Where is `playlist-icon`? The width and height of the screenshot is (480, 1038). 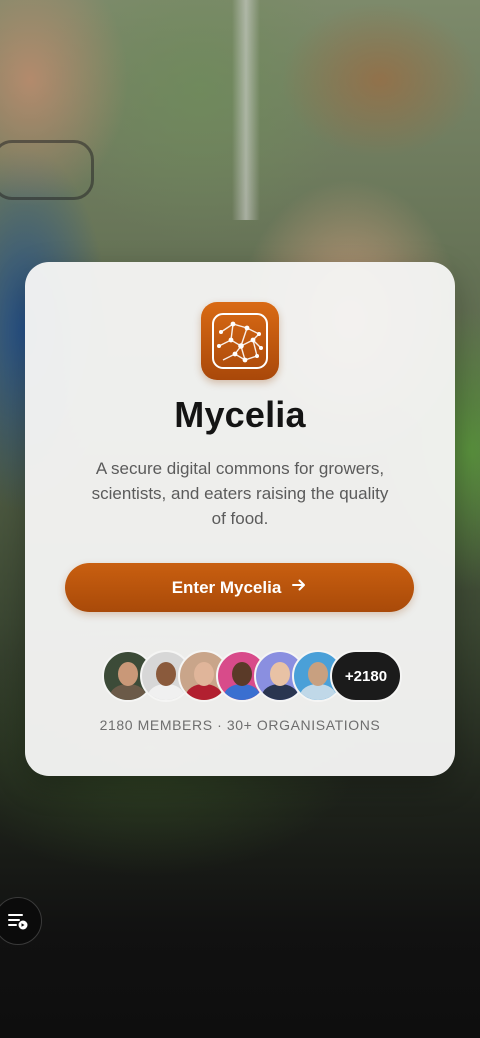 playlist-icon is located at coordinates (18, 922).